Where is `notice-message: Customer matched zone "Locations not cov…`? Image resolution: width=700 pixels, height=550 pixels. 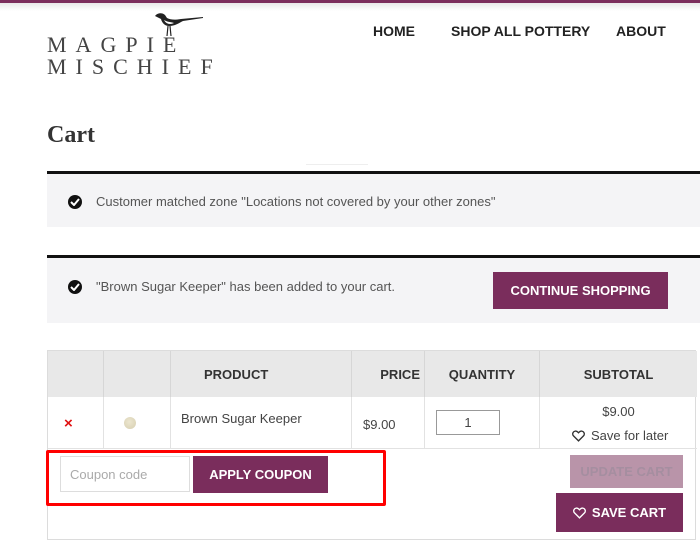 notice-message: Customer matched zone "Locations not cov… is located at coordinates (296, 201).